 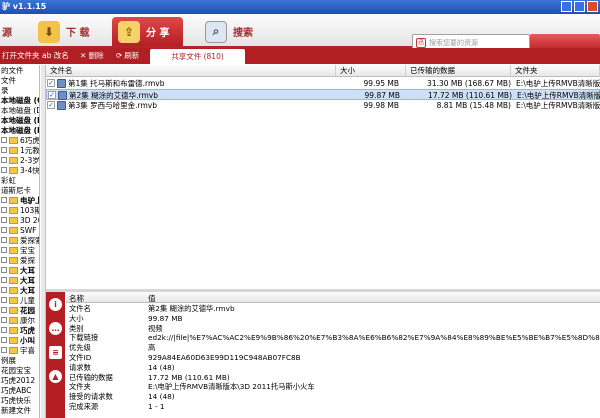 I want to click on sidebar-item: 103期, so click(x=19, y=210).